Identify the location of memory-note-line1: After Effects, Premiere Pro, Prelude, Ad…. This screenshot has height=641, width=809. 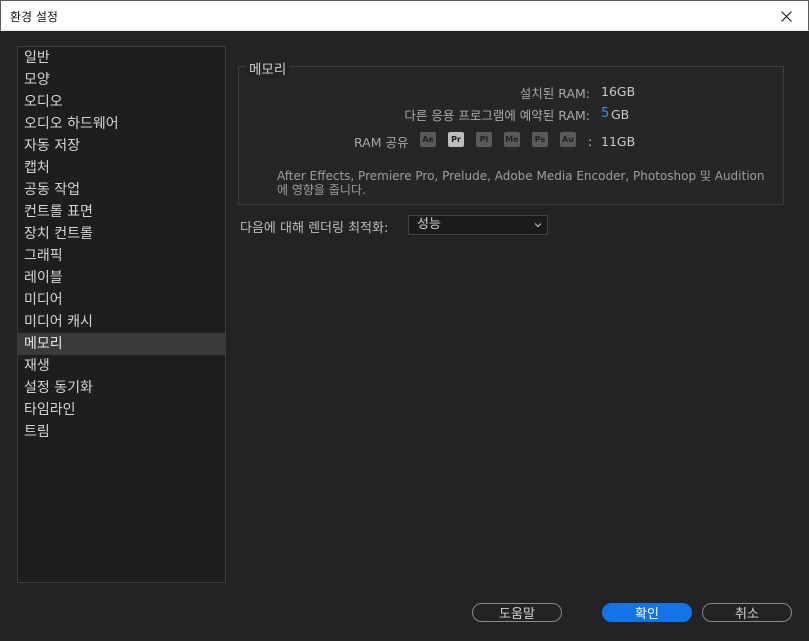
(521, 176).